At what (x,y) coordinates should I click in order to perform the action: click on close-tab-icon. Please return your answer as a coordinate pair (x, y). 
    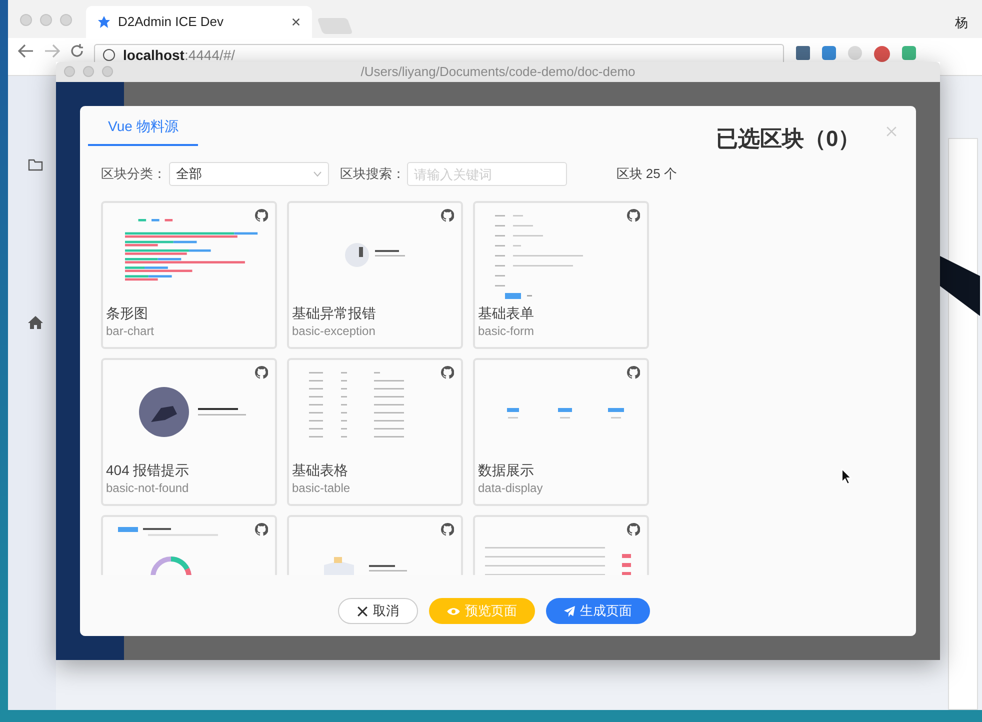
    Looking at the image, I should click on (296, 22).